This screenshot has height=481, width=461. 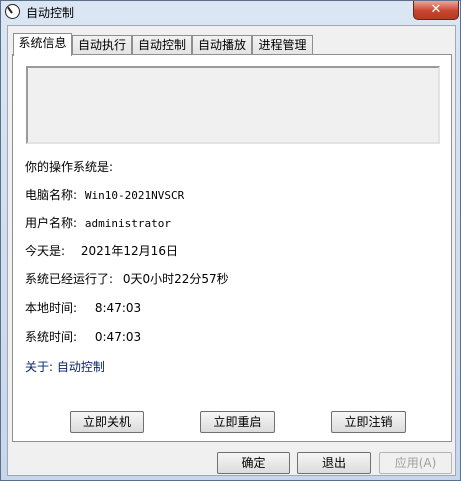 I want to click on today-label: 今天是:, so click(x=45, y=251).